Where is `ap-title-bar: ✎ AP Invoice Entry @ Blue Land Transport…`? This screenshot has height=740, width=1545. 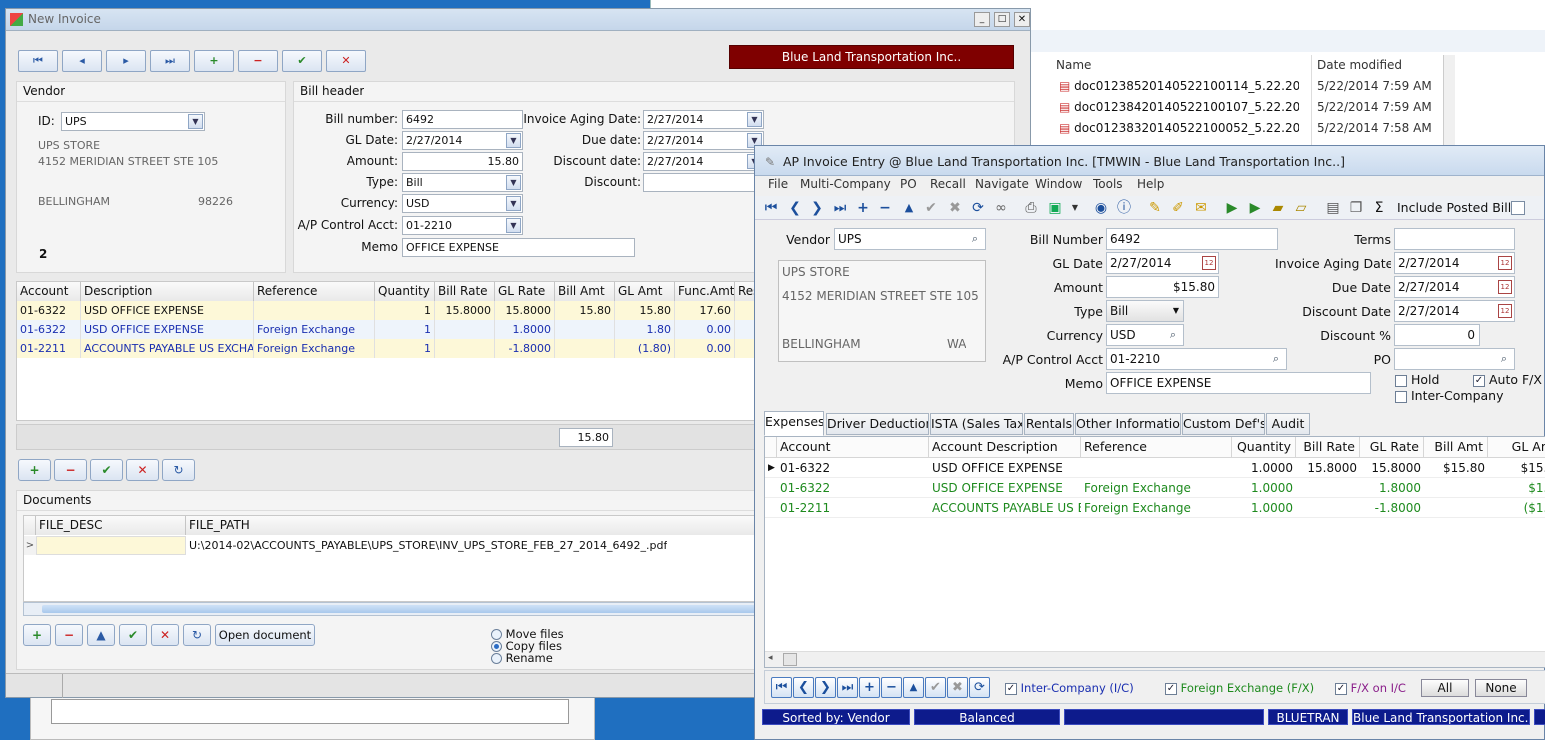
ap-title-bar: ✎ AP Invoice Entry @ Blue Land Transport… is located at coordinates (1149, 161).